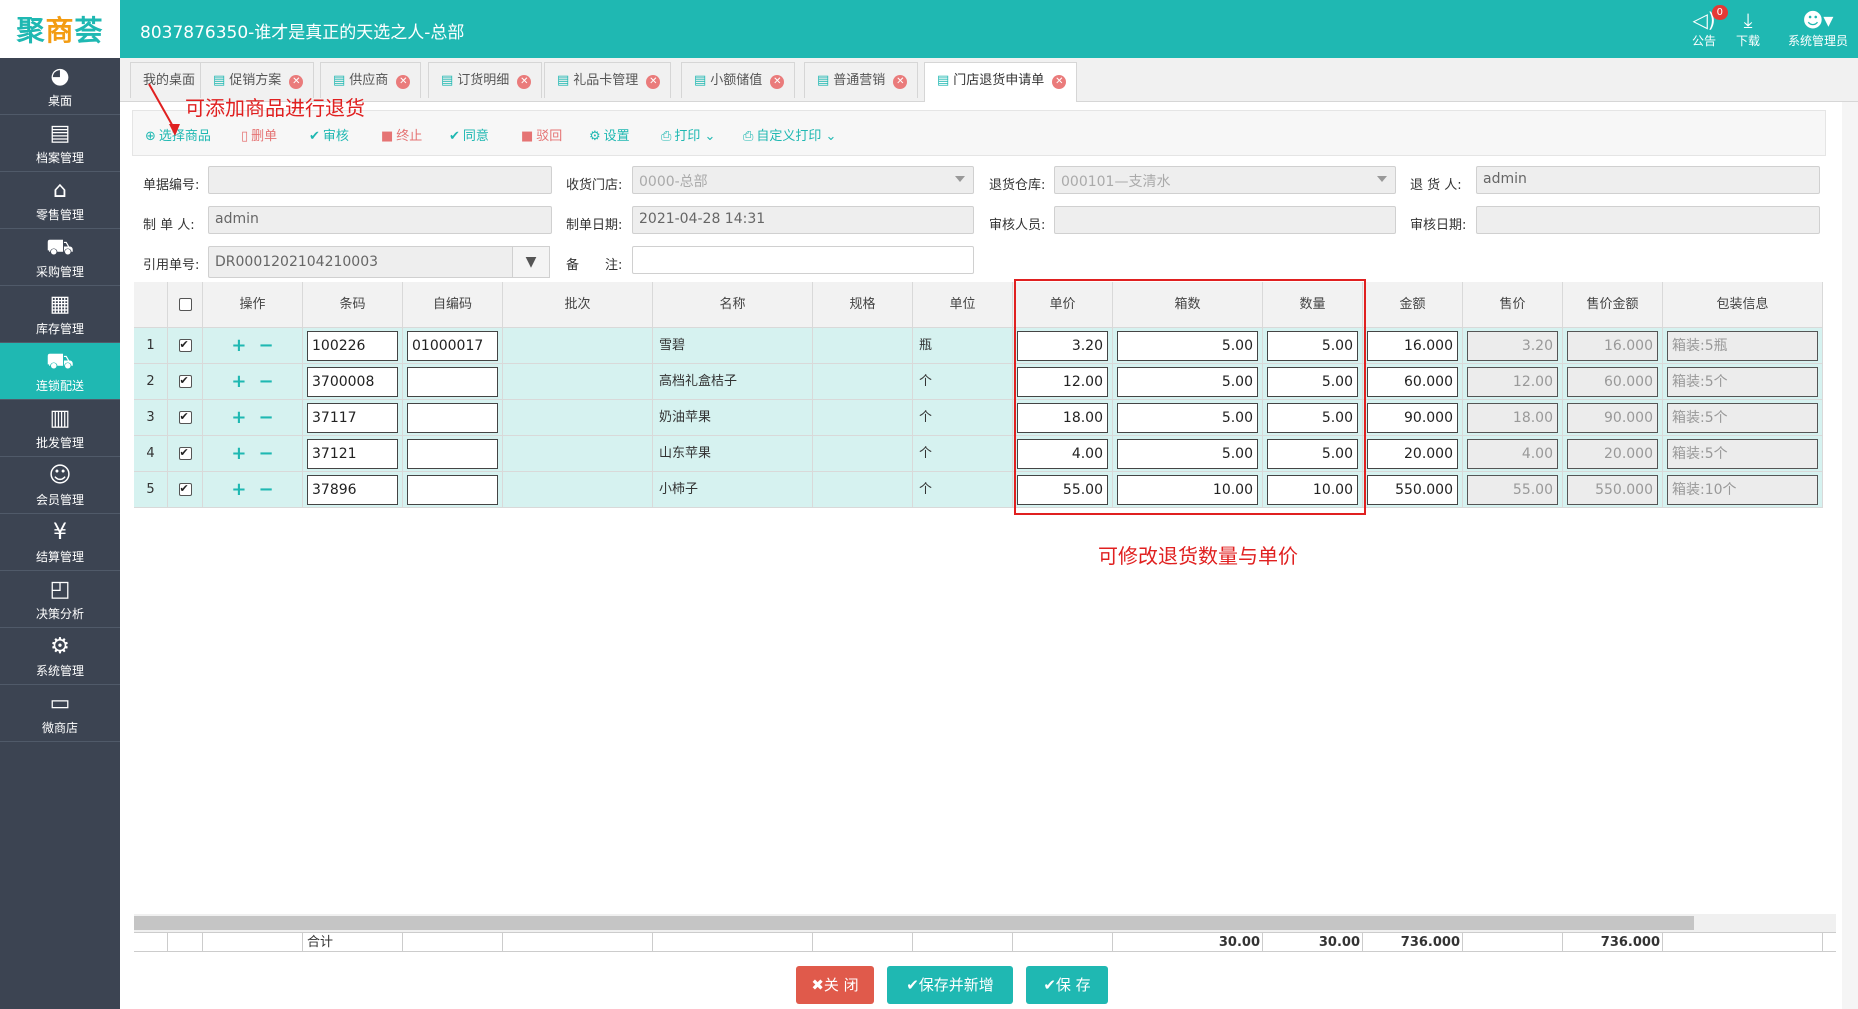  What do you see at coordinates (688, 134) in the screenshot?
I see `print-button: ⎙ 打印 ⌄` at bounding box center [688, 134].